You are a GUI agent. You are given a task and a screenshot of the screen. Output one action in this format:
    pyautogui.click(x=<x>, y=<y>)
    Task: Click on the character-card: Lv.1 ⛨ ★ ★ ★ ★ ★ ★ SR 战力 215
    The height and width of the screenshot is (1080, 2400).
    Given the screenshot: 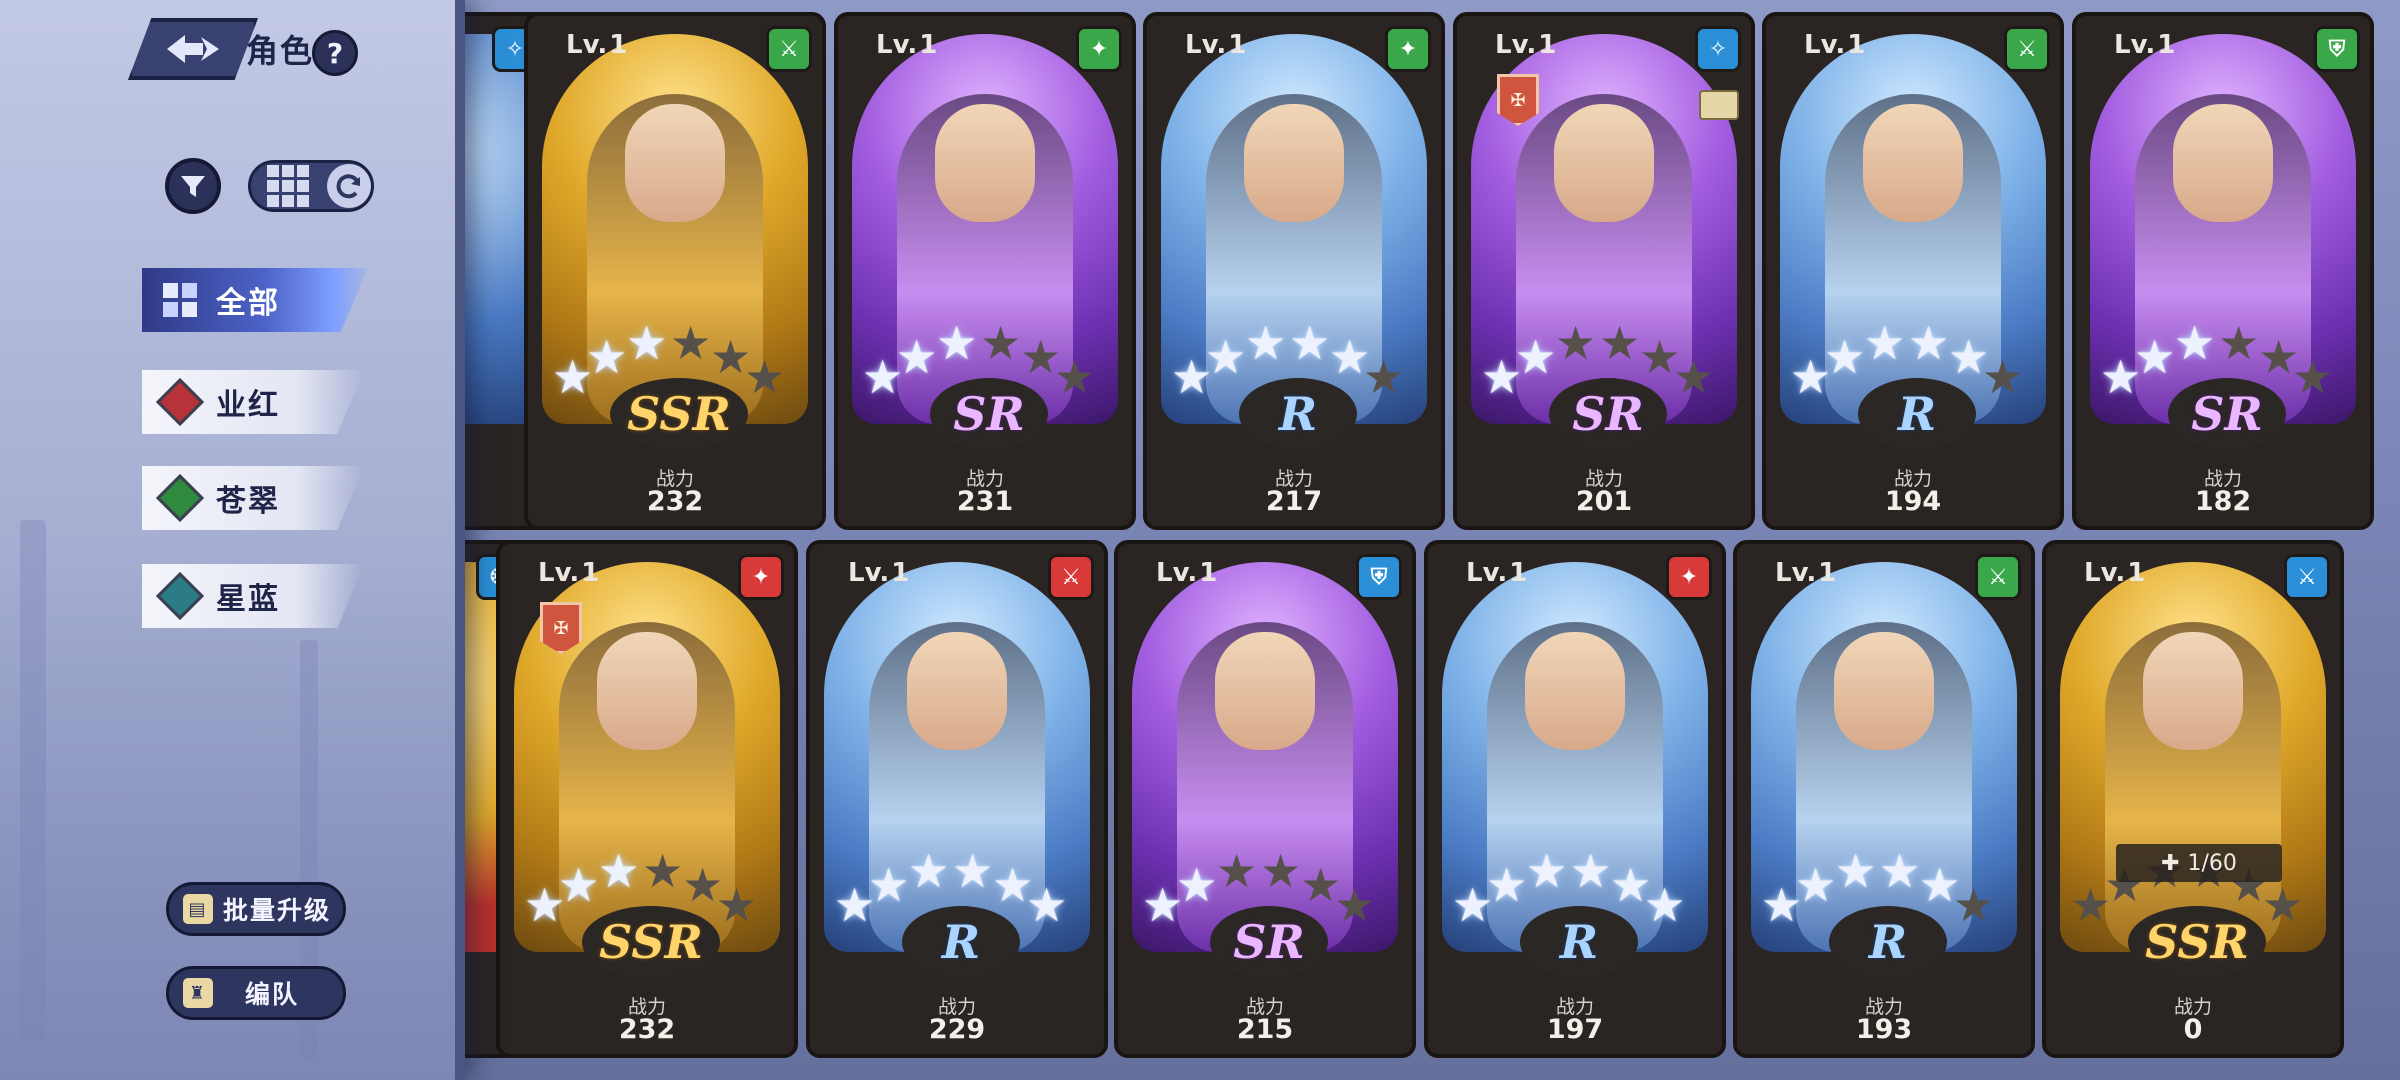 What is the action you would take?
    pyautogui.click(x=1265, y=799)
    